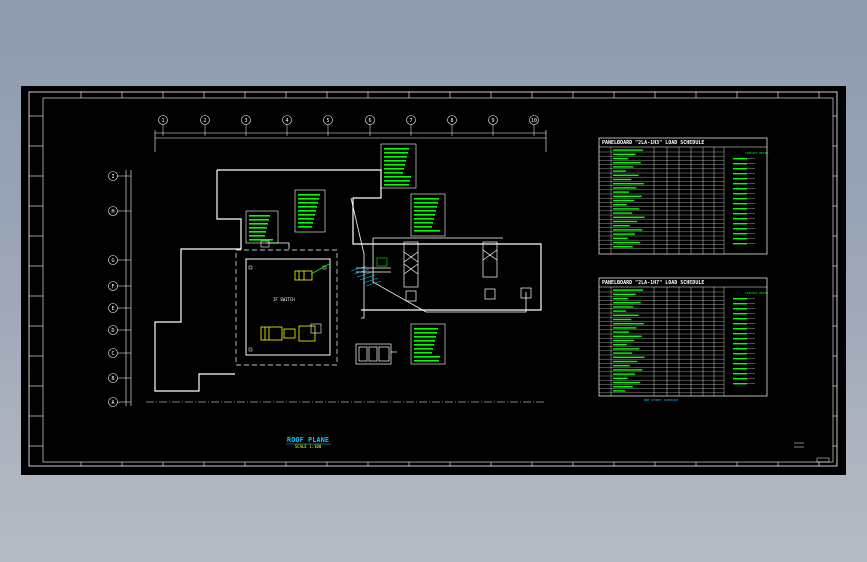 Image resolution: width=867 pixels, height=562 pixels. I want to click on schedule-footer: ONE STOREY SCHEDULE, so click(661, 400).